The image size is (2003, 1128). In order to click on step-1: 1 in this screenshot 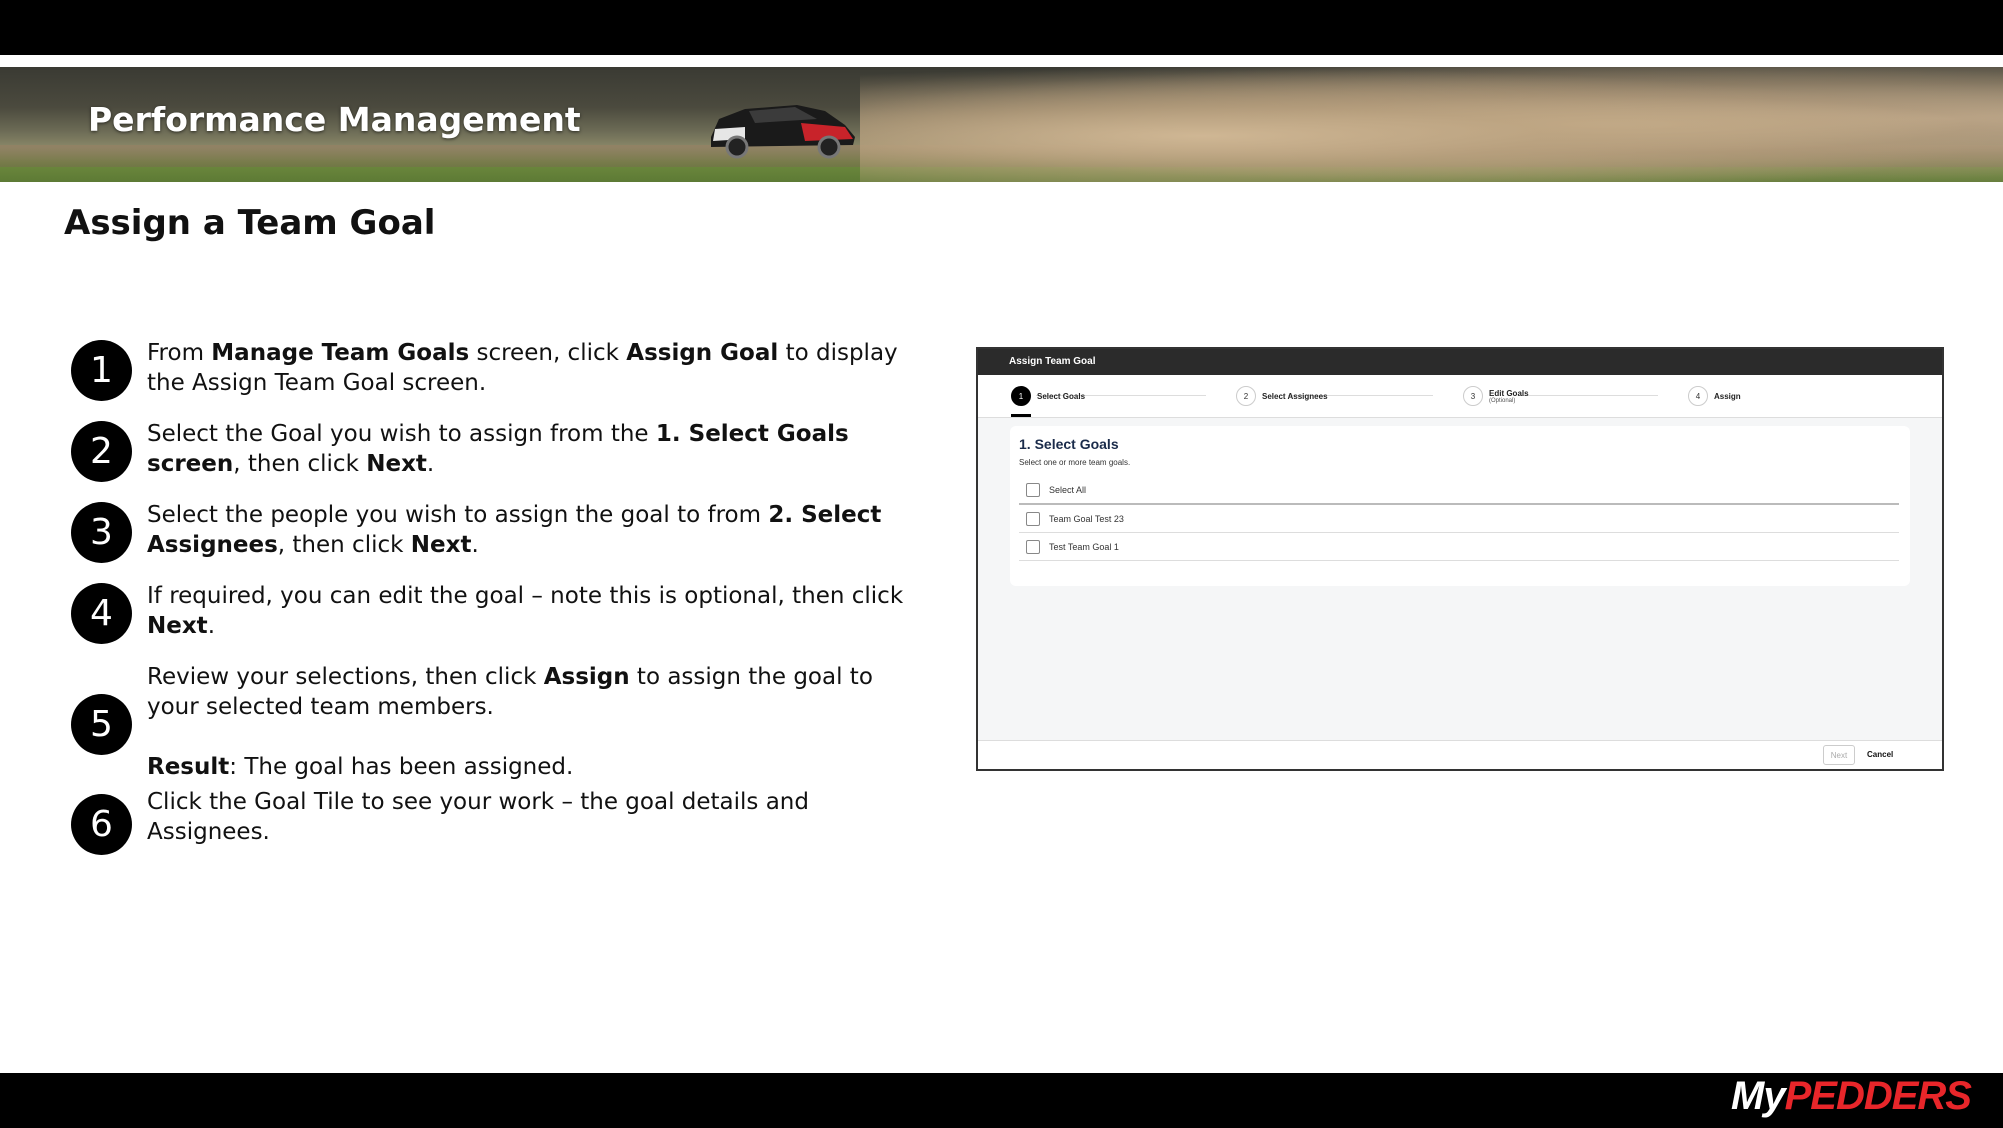, I will do `click(101, 370)`.